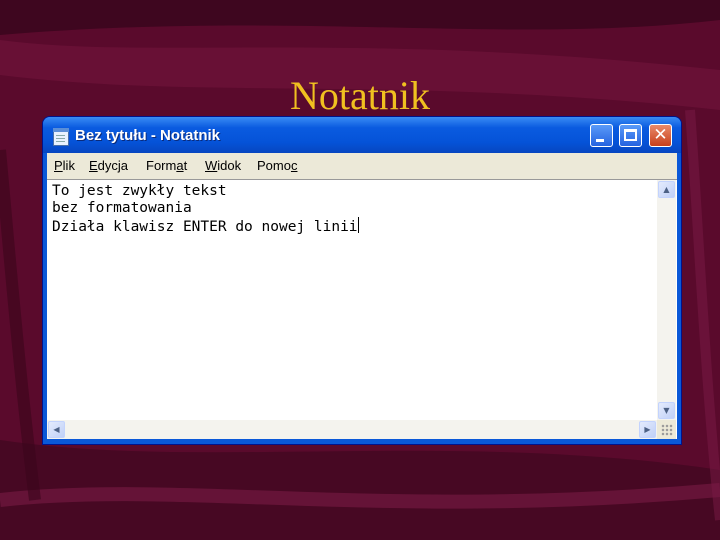 This screenshot has height=540, width=720. I want to click on menu-widok: Widok, so click(223, 165).